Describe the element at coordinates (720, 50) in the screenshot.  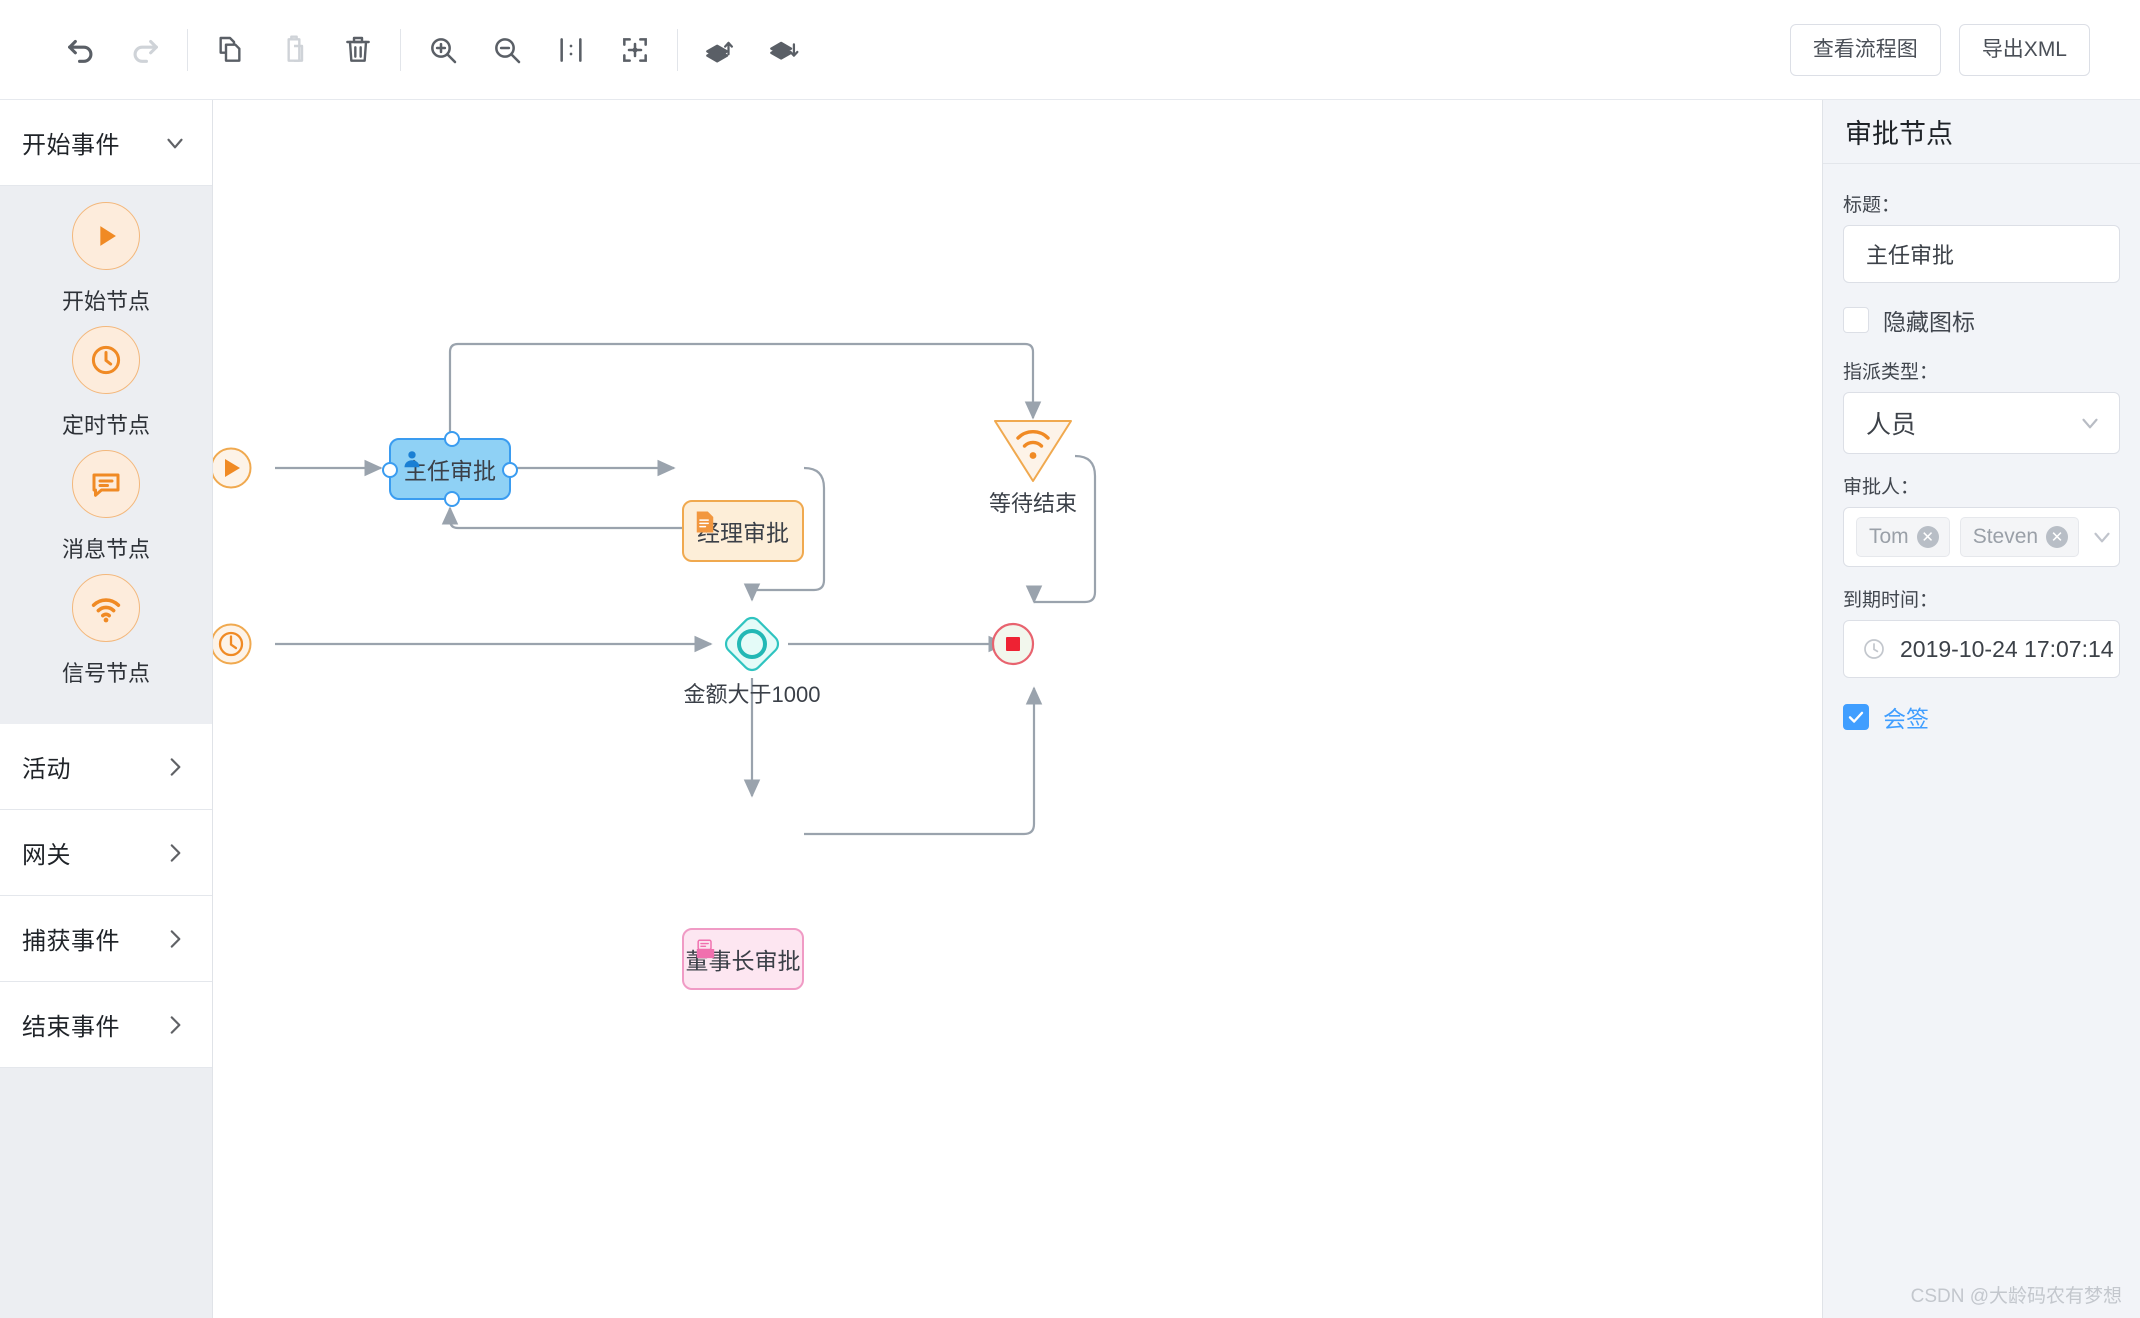
I see `bring-front-icon` at that location.